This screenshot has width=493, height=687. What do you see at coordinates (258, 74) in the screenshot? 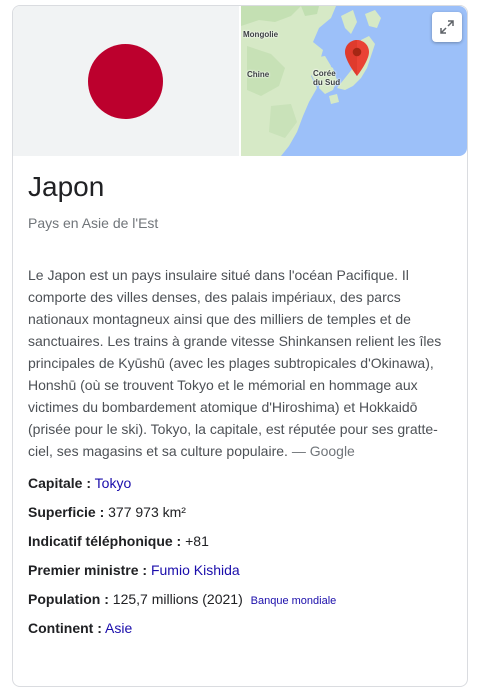
I see `map-label-china: Chine` at bounding box center [258, 74].